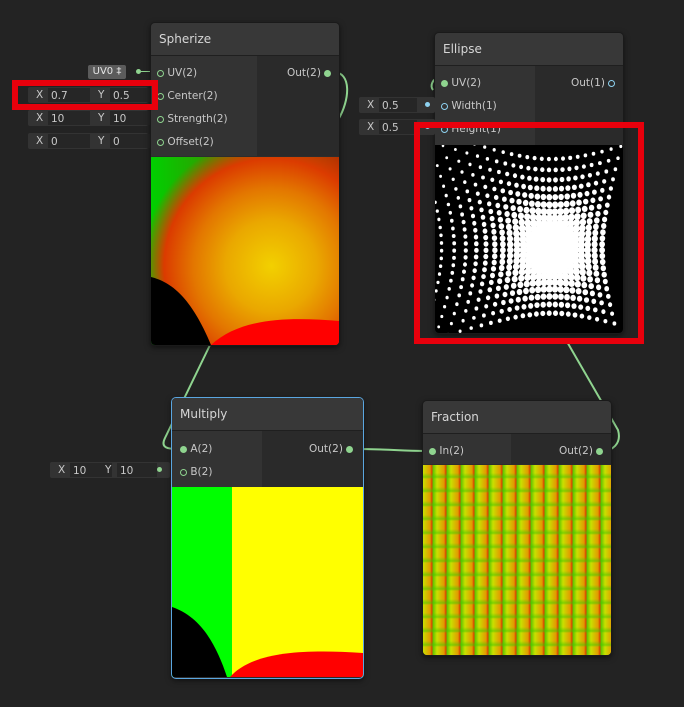  Describe the element at coordinates (331, 449) in the screenshot. I see `multiply-out-port: Out(2)` at that location.